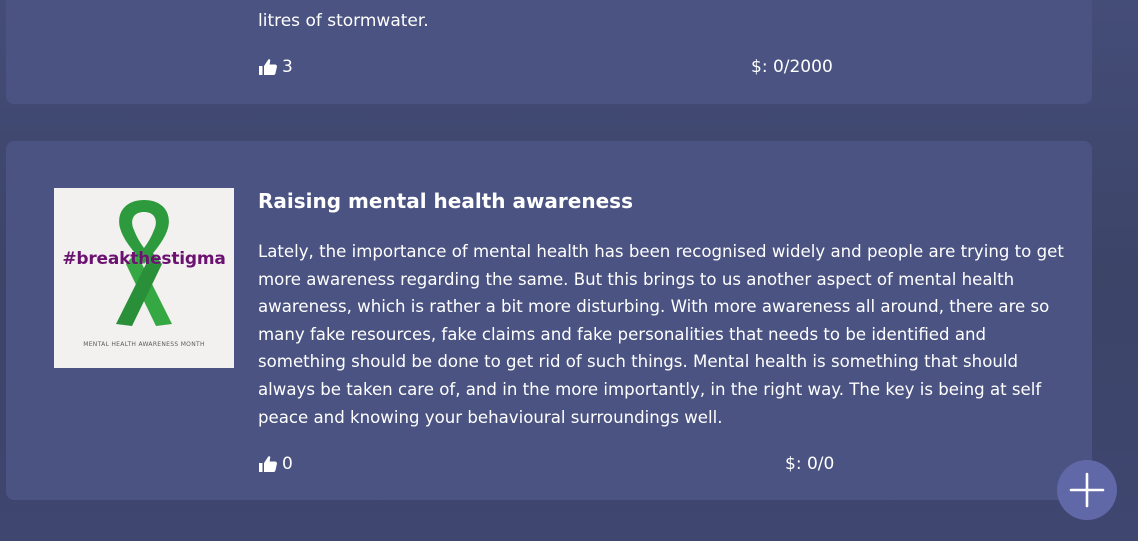 This screenshot has height=541, width=1138. I want to click on post-body-tail: litres of stormwater., so click(343, 21).